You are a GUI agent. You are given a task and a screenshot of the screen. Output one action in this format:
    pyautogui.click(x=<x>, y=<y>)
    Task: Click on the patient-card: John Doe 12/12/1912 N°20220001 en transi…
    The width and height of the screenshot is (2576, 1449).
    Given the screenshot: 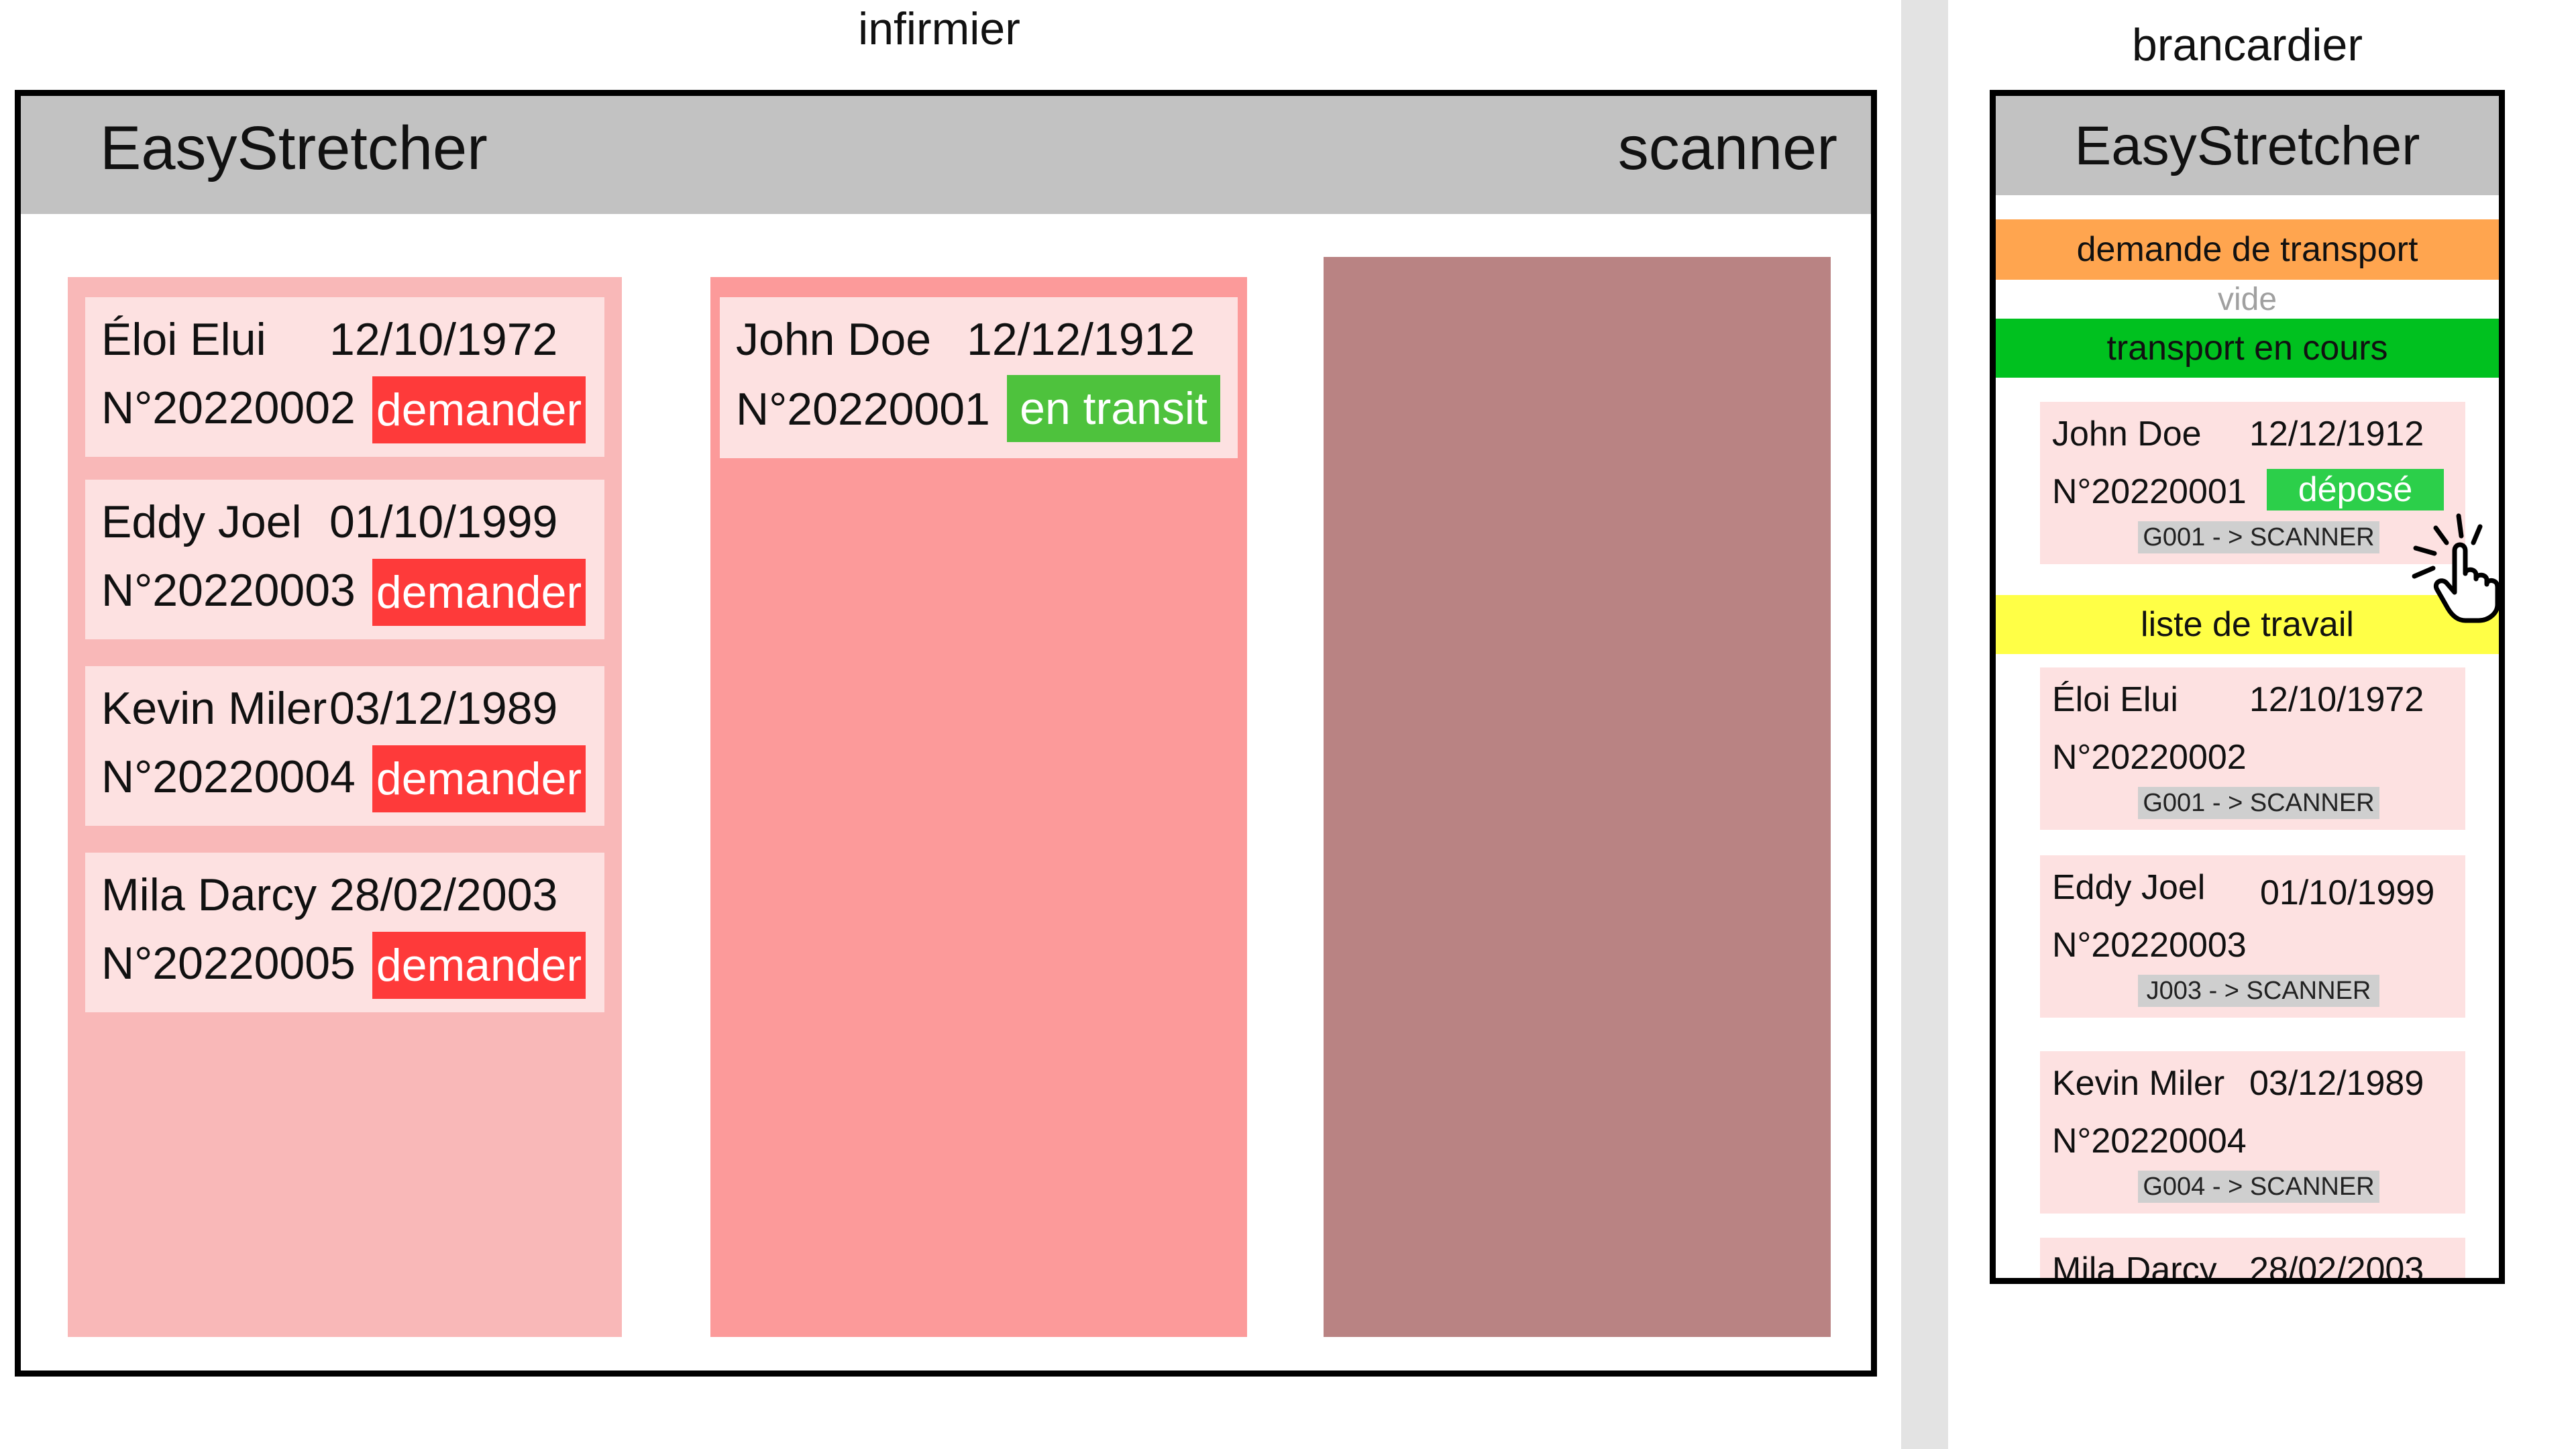 What is the action you would take?
    pyautogui.click(x=979, y=377)
    